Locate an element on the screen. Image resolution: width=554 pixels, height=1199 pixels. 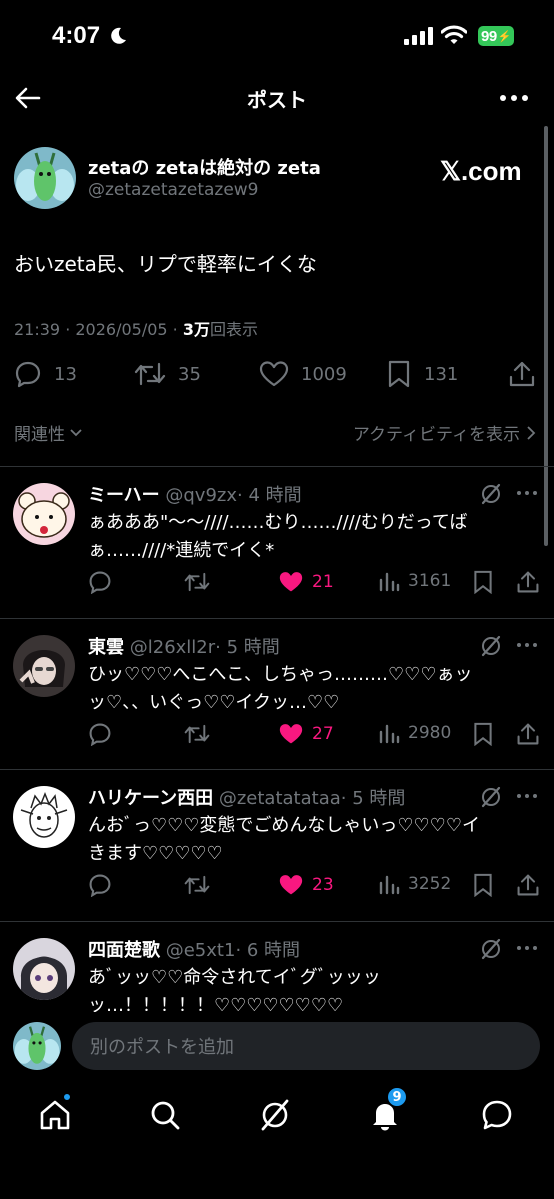
reply-button: 13 is located at coordinates (45, 374).